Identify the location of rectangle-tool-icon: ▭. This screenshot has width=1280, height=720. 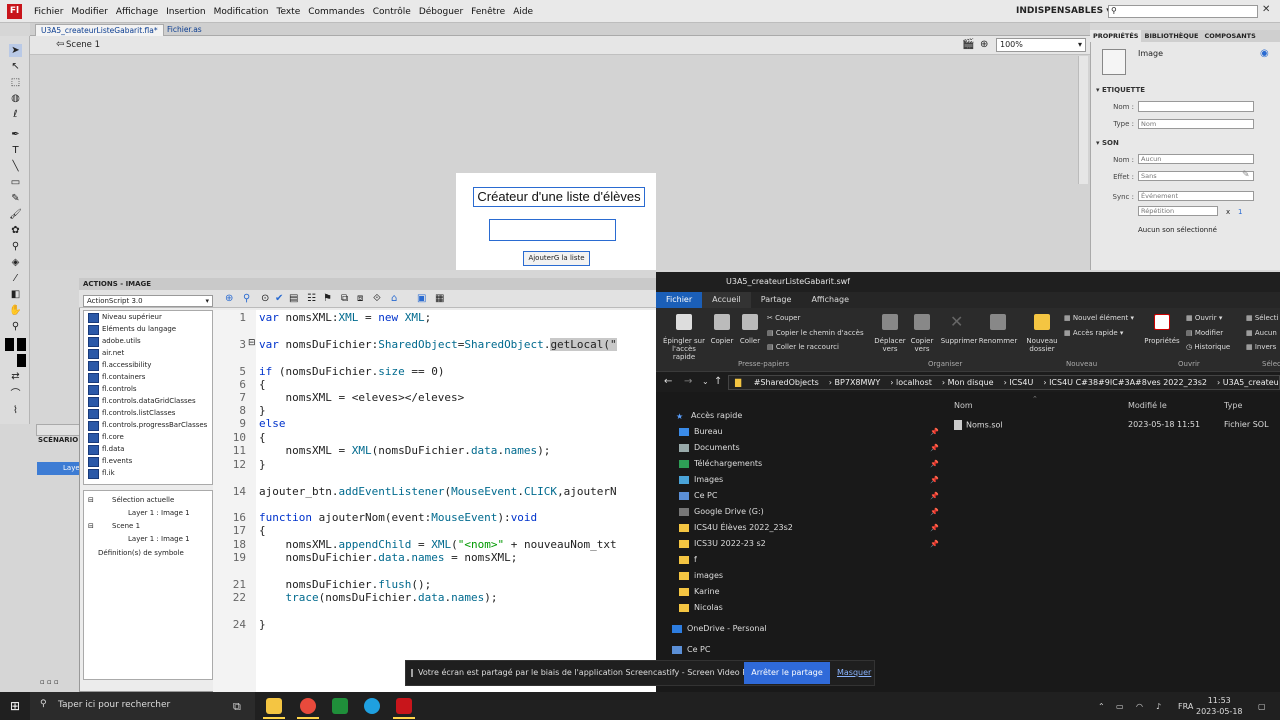
(15, 182).